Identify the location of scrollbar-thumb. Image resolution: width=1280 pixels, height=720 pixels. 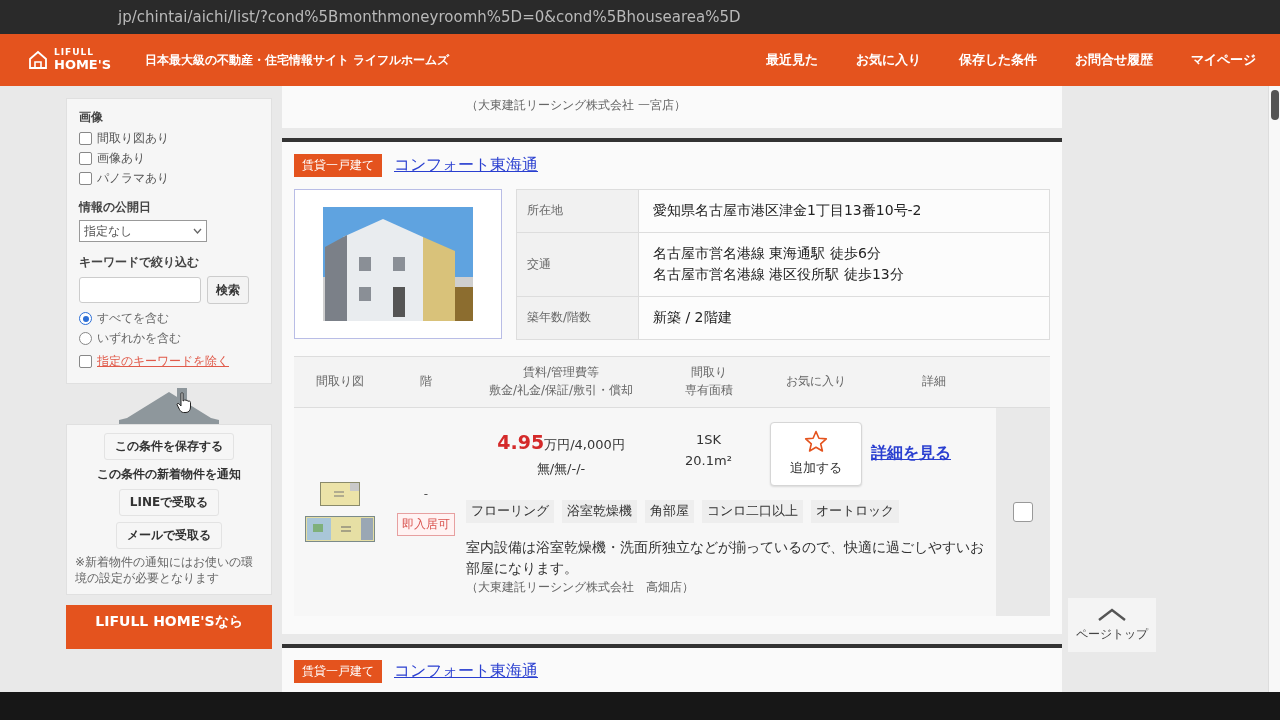
(1275, 105).